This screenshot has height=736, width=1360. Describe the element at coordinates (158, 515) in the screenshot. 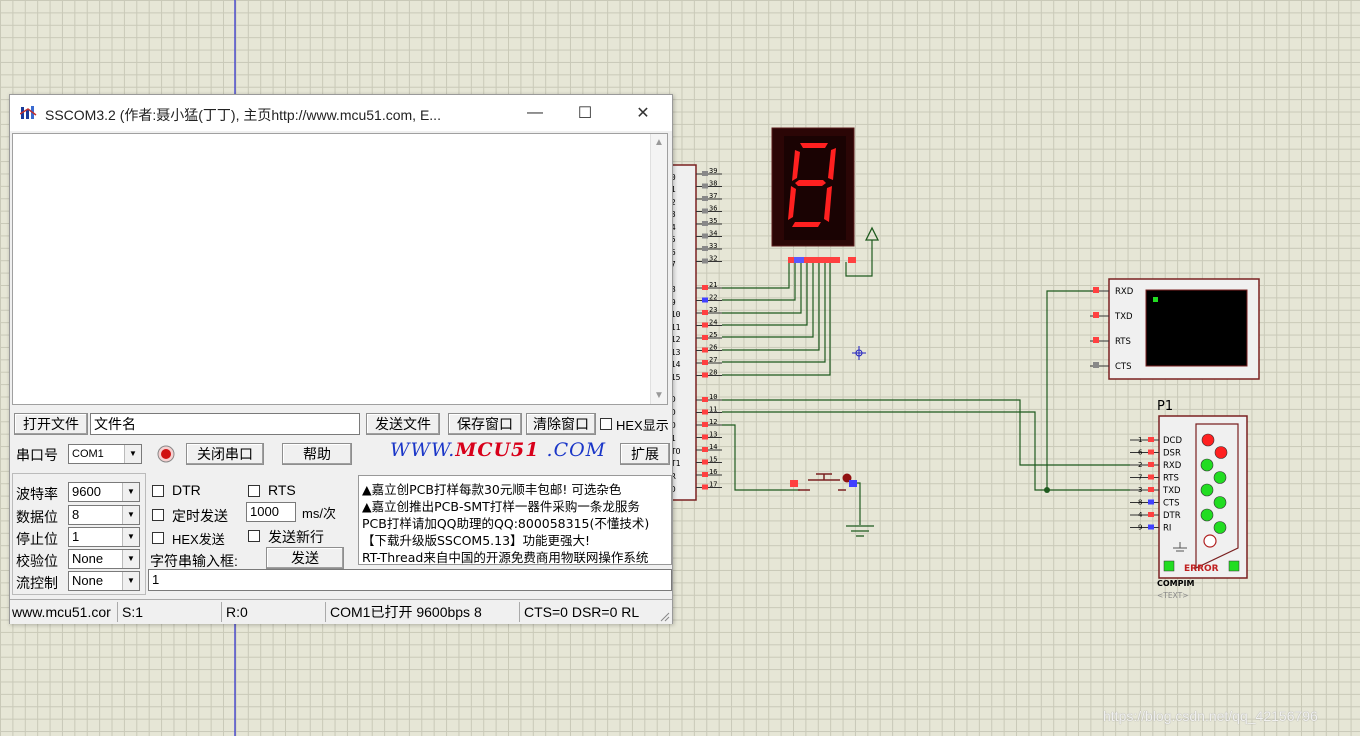

I see `timed-send-checkbox` at that location.